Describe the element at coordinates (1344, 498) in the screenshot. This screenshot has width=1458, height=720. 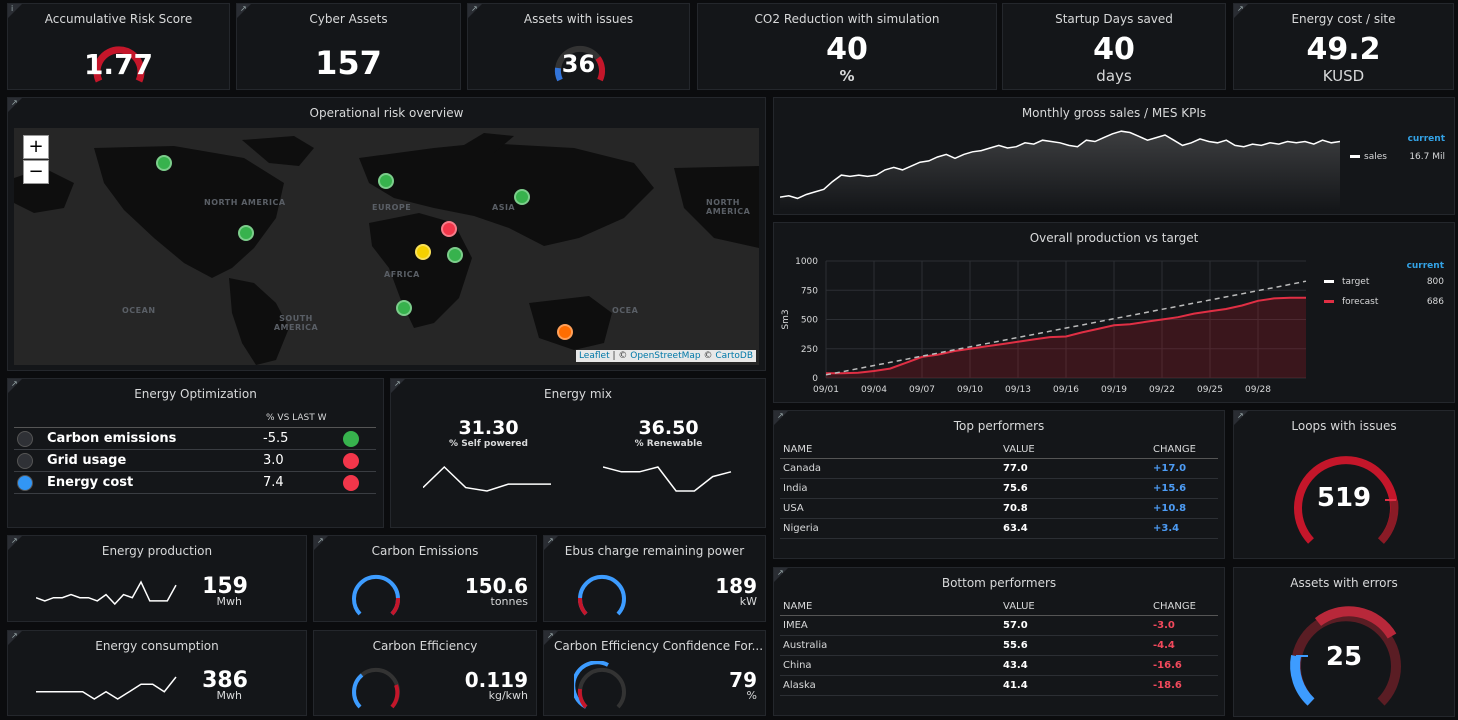
I see `loops-value: 519` at that location.